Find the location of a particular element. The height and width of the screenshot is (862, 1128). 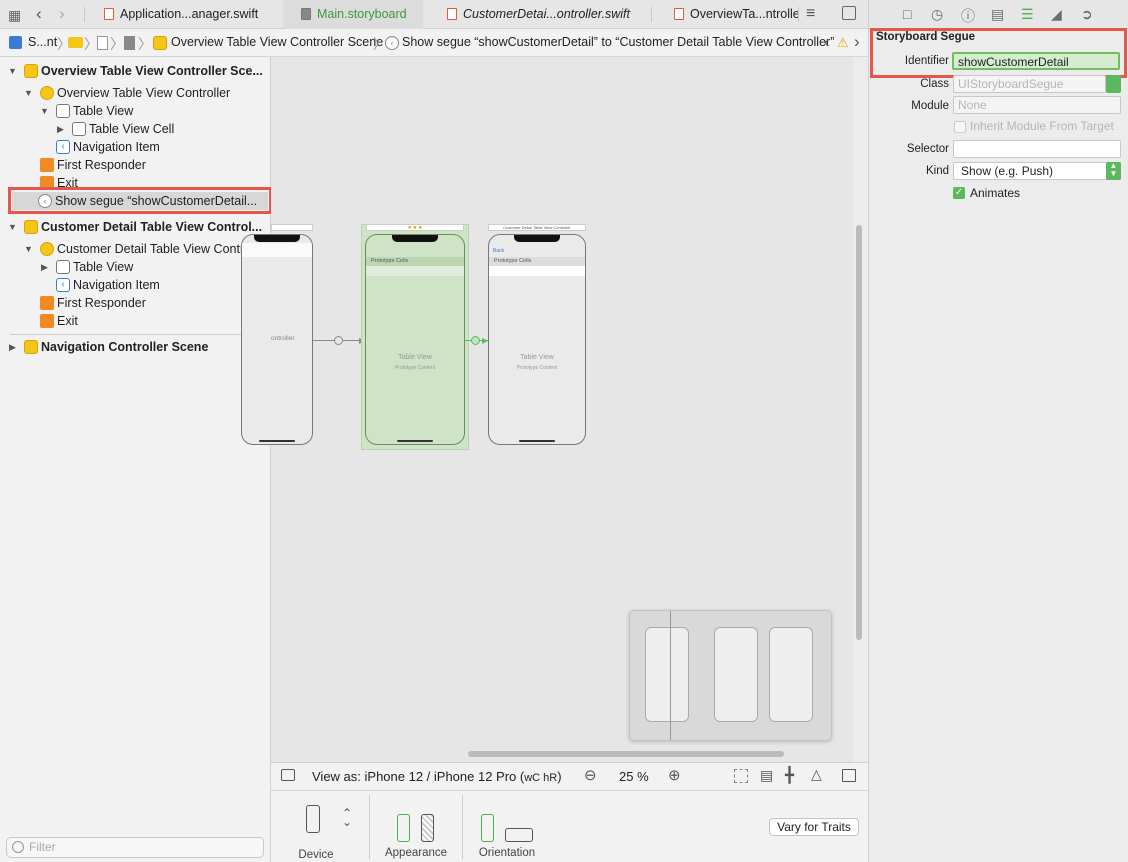

dark-appearance-icon is located at coordinates (427, 828).